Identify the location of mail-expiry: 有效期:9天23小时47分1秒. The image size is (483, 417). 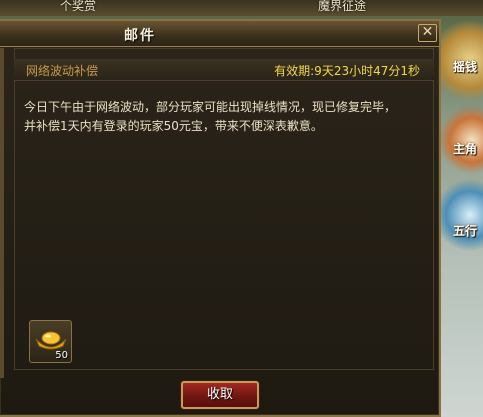
(347, 71).